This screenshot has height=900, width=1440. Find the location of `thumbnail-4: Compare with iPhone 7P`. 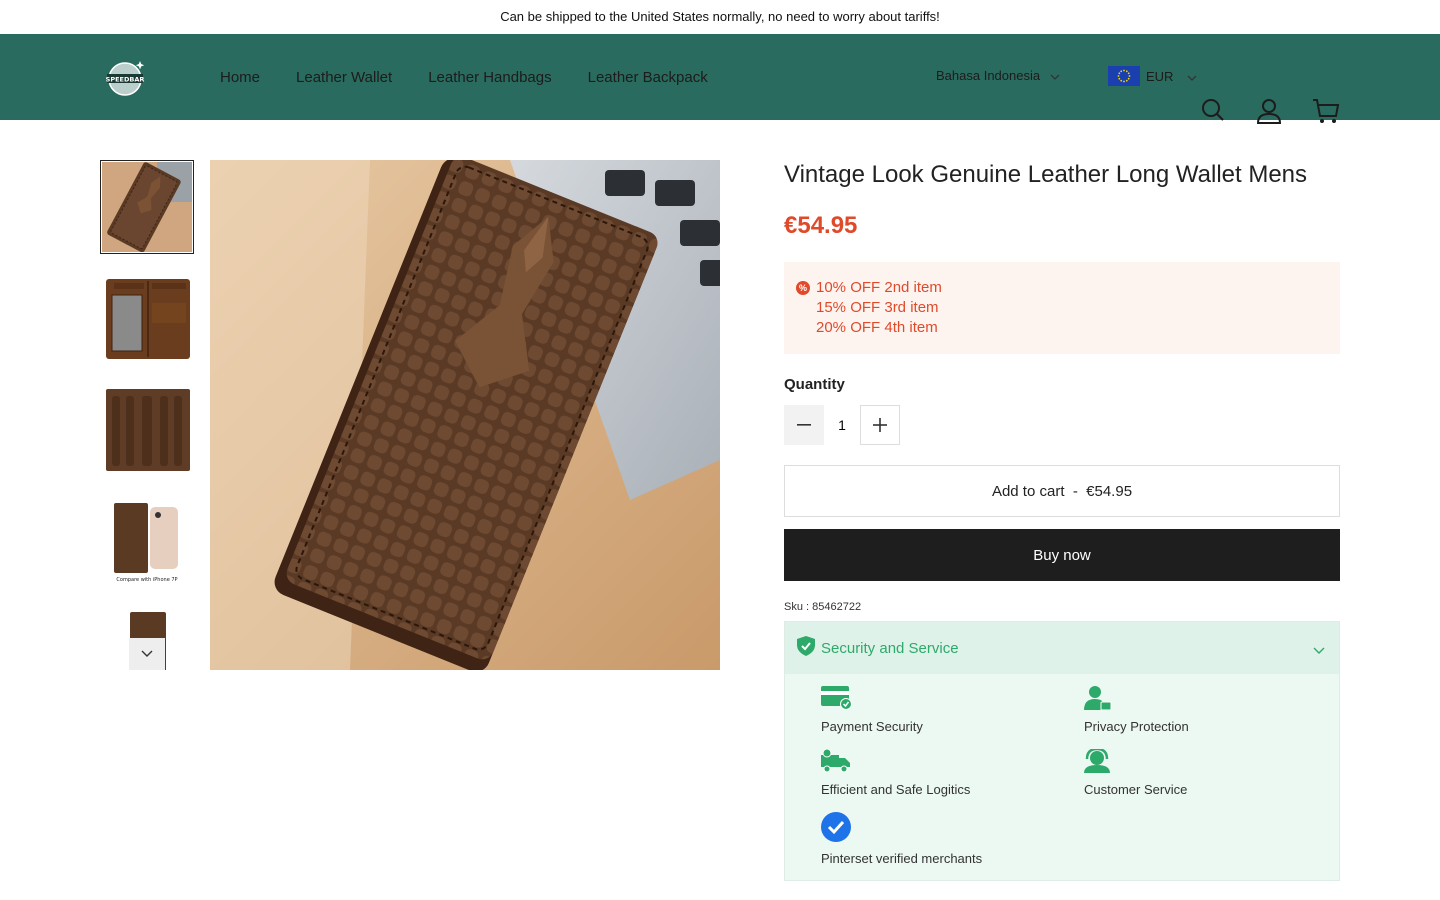

thumbnail-4: Compare with iPhone 7P is located at coordinates (147, 540).